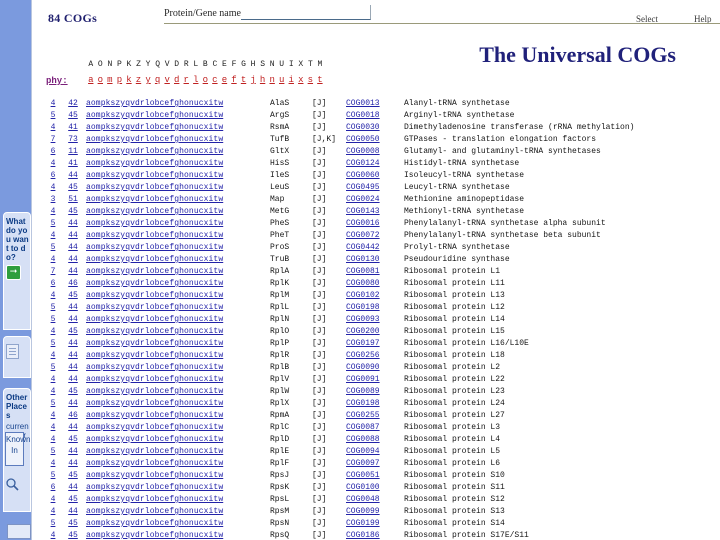  I want to click on phylogeny-group-link: l, so click(196, 80).